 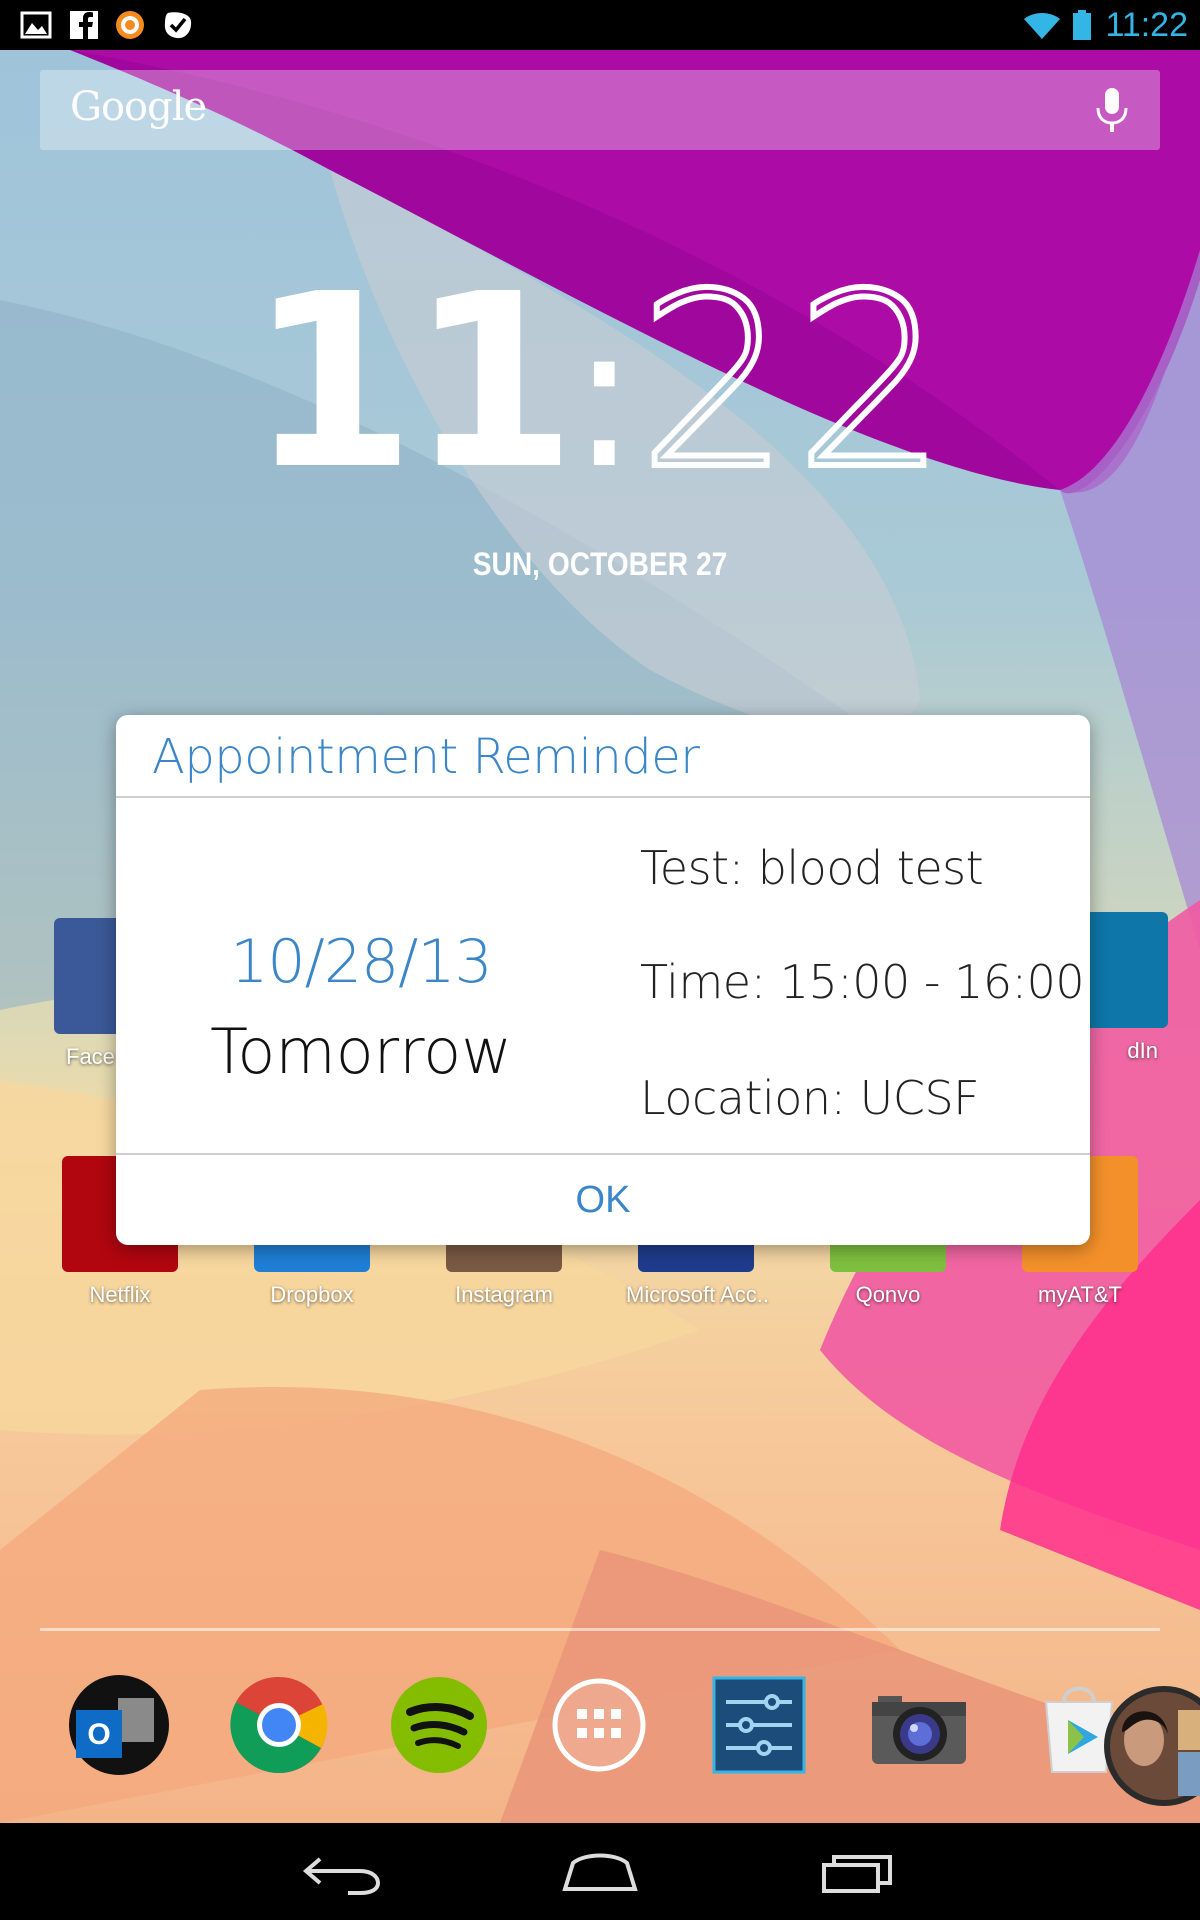 I want to click on facebook-icon, so click(x=84, y=25).